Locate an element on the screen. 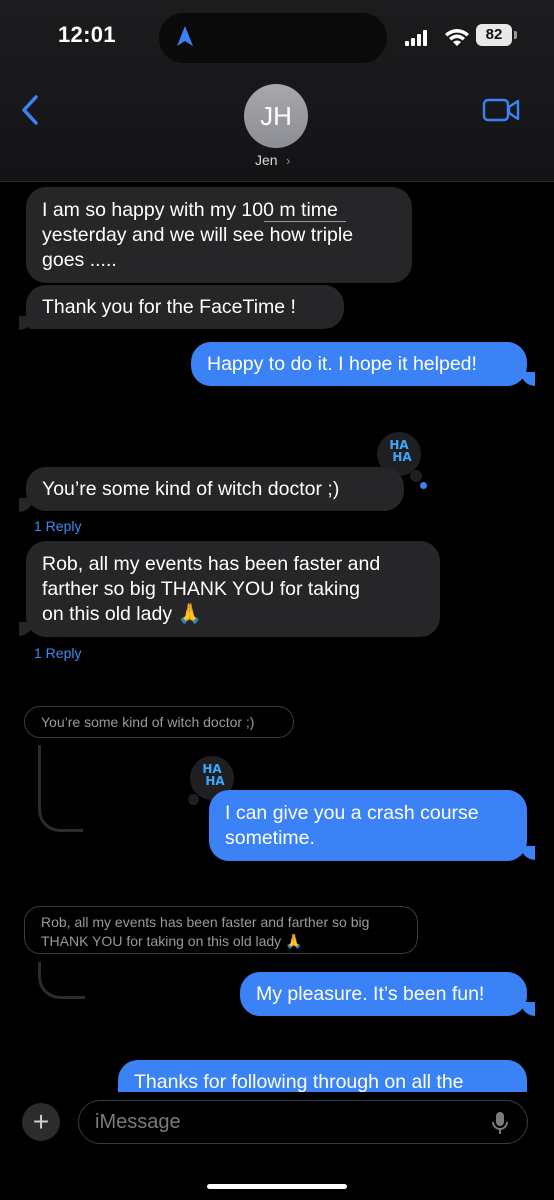 The width and height of the screenshot is (554, 1200). quoted-message: You’re some kind of witch doctor ;) is located at coordinates (159, 722).